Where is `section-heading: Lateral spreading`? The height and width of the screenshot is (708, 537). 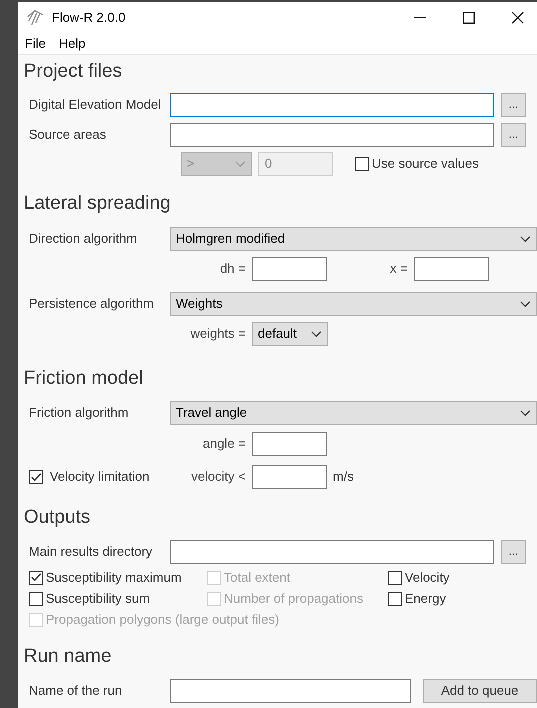 section-heading: Lateral spreading is located at coordinates (97, 204).